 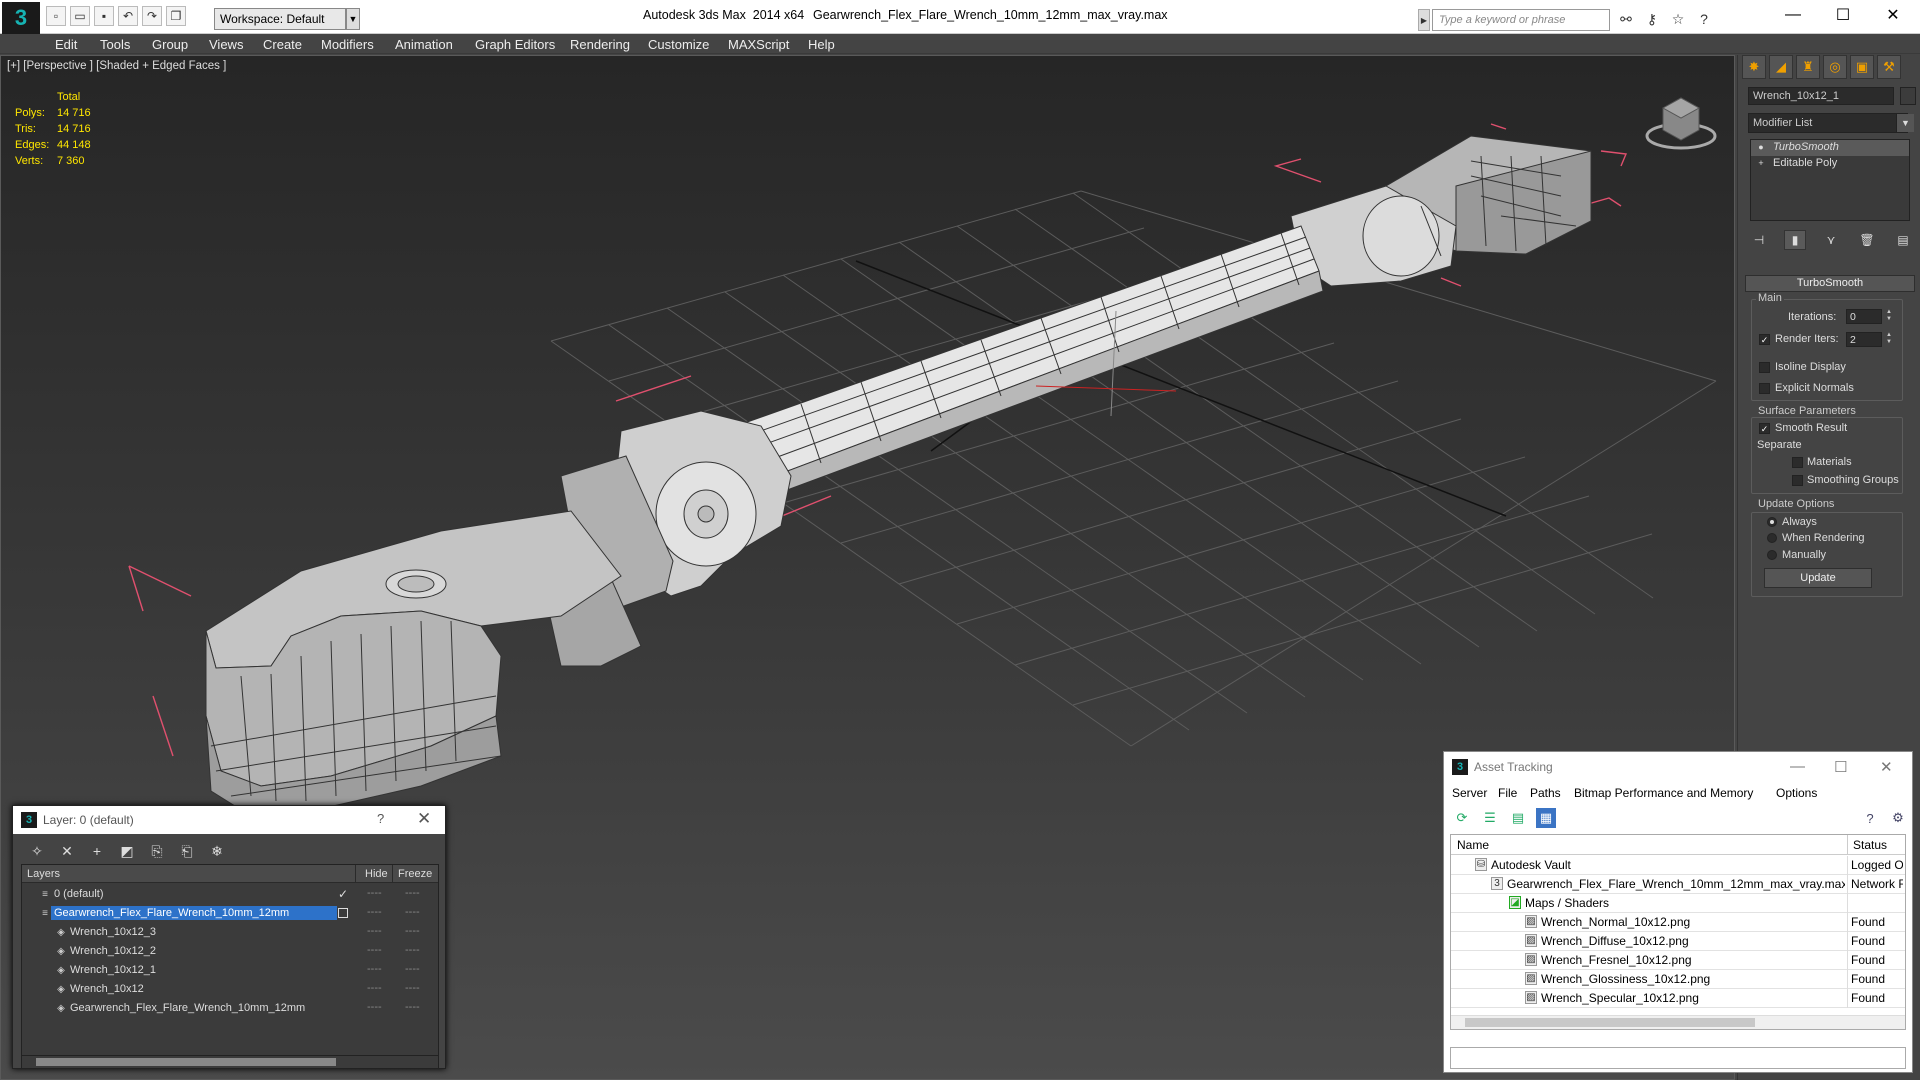 What do you see at coordinates (1830, 148) in the screenshot?
I see `stack-item-turbosmooth: ● TurboSmooth` at bounding box center [1830, 148].